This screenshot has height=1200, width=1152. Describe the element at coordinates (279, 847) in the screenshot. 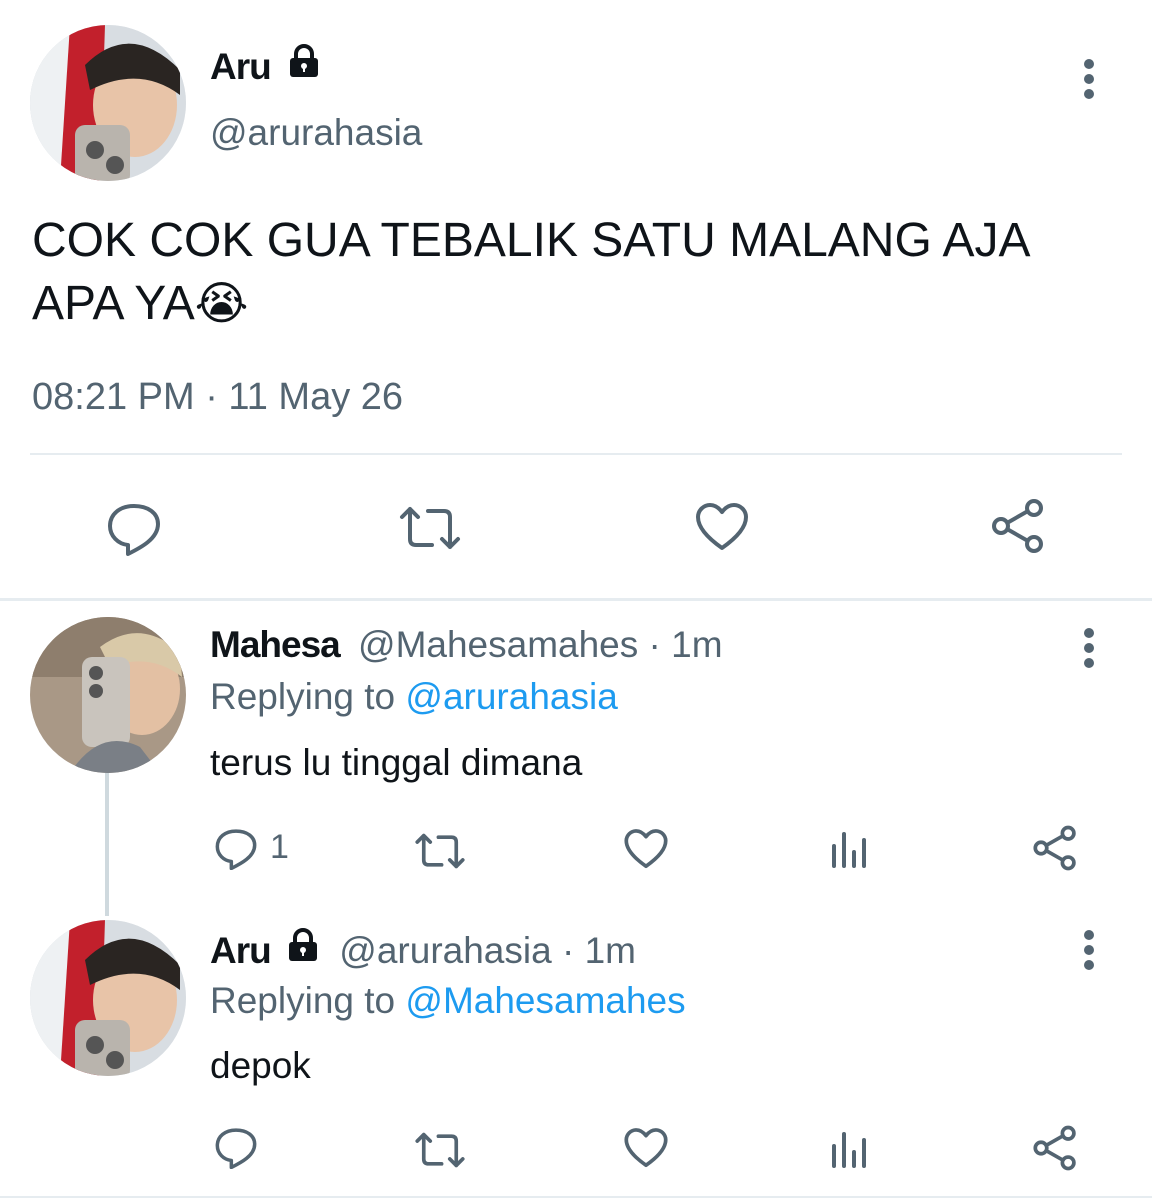

I see `reply-count: 1` at that location.